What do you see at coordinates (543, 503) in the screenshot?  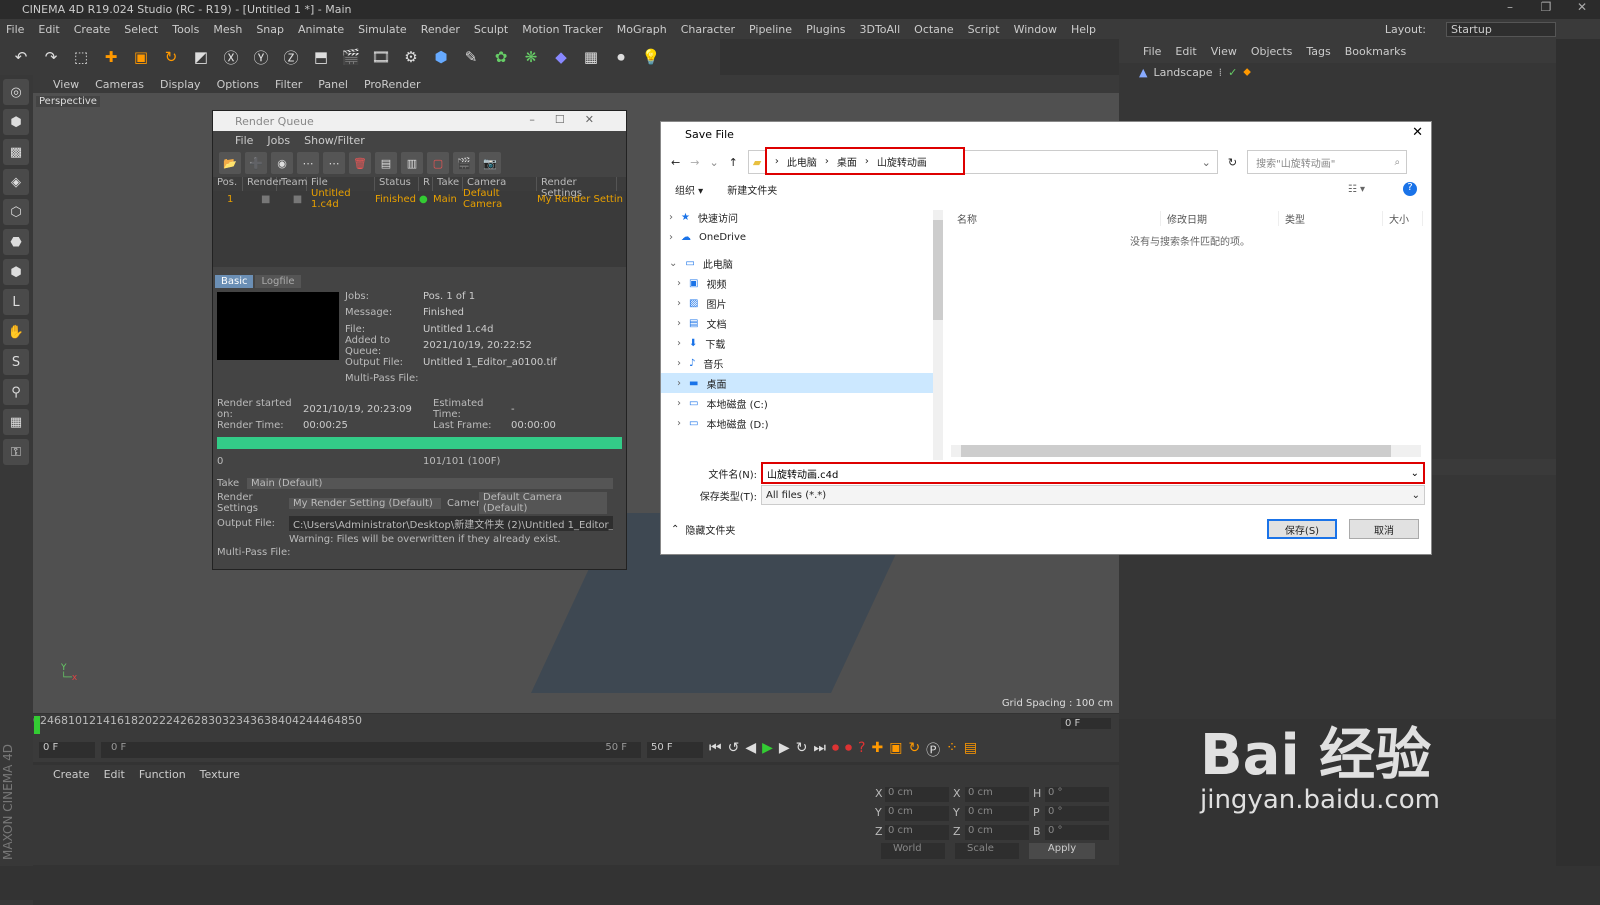 I see `camera-select: Default Camera (Default)` at bounding box center [543, 503].